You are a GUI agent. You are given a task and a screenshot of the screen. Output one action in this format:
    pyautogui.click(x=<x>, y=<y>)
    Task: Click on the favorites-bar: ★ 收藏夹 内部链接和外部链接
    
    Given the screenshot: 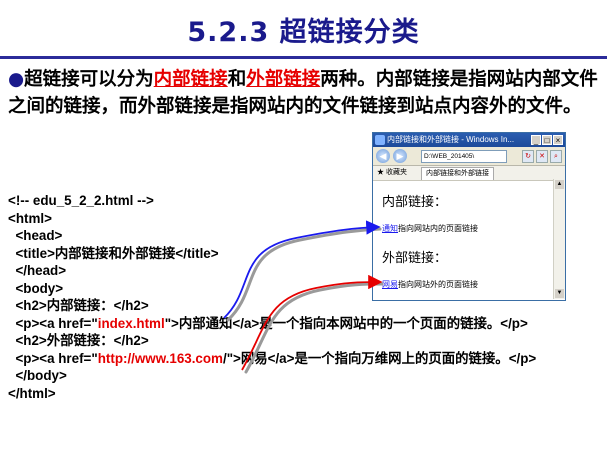 What is the action you would take?
    pyautogui.click(x=469, y=173)
    